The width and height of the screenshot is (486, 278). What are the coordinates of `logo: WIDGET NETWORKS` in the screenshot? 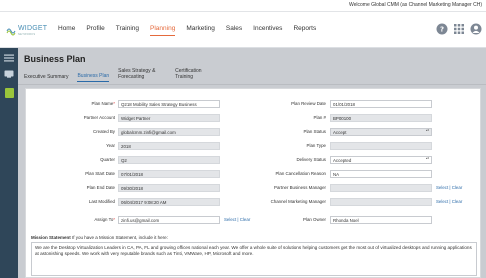 It's located at (27, 31).